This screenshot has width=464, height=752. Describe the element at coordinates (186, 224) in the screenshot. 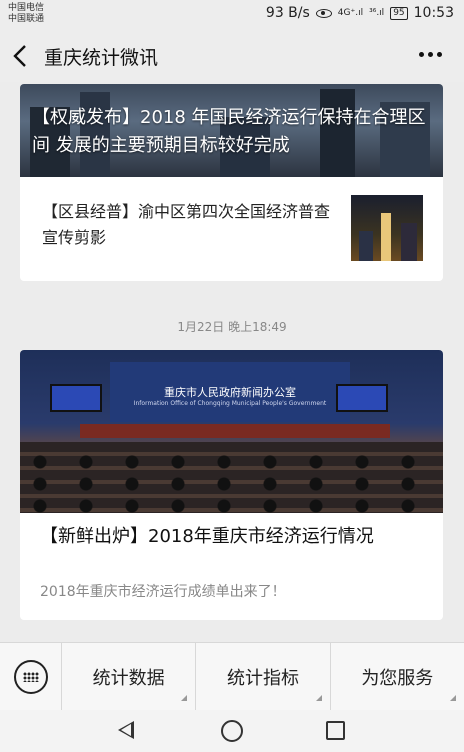

I see `article-title: 【区县经普】渝中区第四次全国经济普查宣传剪影` at that location.